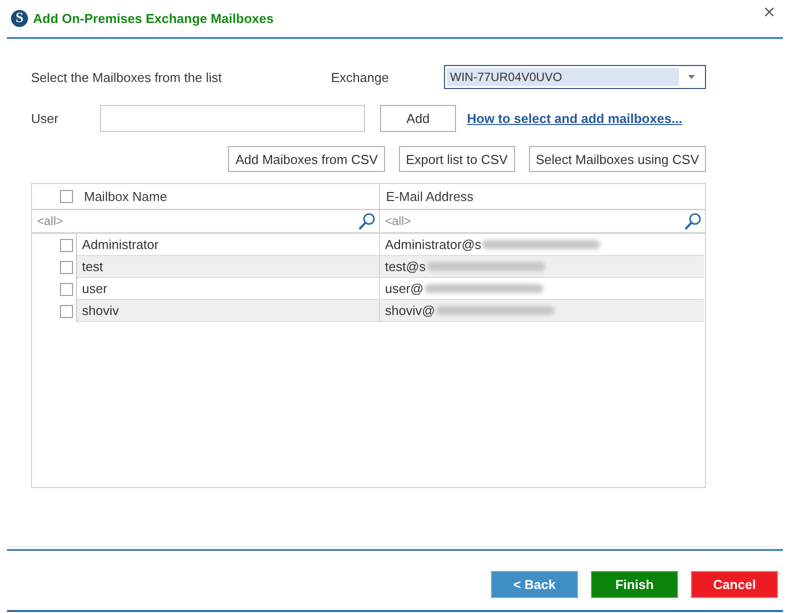 Image resolution: width=789 pixels, height=613 pixels. I want to click on csv-button: Export list to CSV, so click(456, 159).